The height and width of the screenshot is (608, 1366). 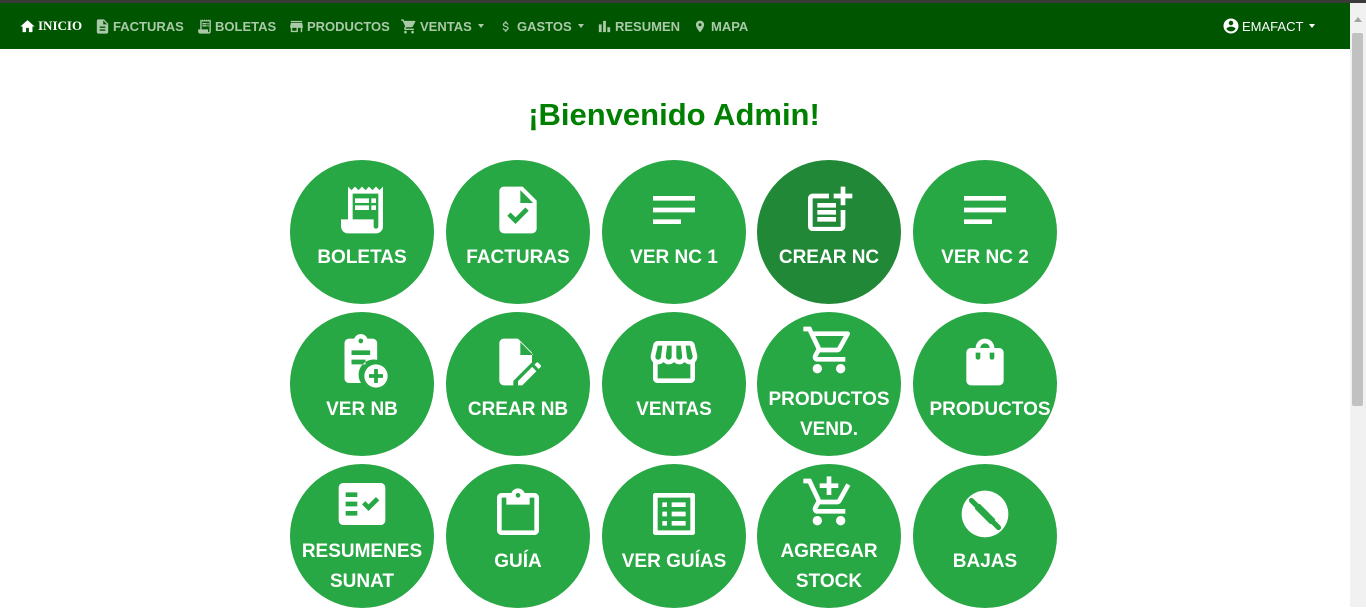 What do you see at coordinates (518, 257) in the screenshot?
I see `tile-facturas-label: FACTURAS` at bounding box center [518, 257].